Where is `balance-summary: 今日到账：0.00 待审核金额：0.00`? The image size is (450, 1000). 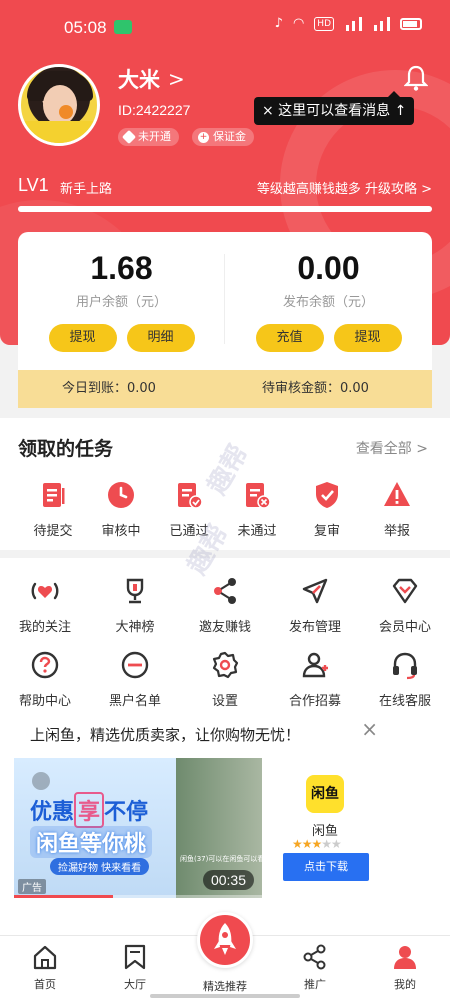
balance-summary: 今日到账：0.00 待审核金额：0.00 is located at coordinates (225, 389).